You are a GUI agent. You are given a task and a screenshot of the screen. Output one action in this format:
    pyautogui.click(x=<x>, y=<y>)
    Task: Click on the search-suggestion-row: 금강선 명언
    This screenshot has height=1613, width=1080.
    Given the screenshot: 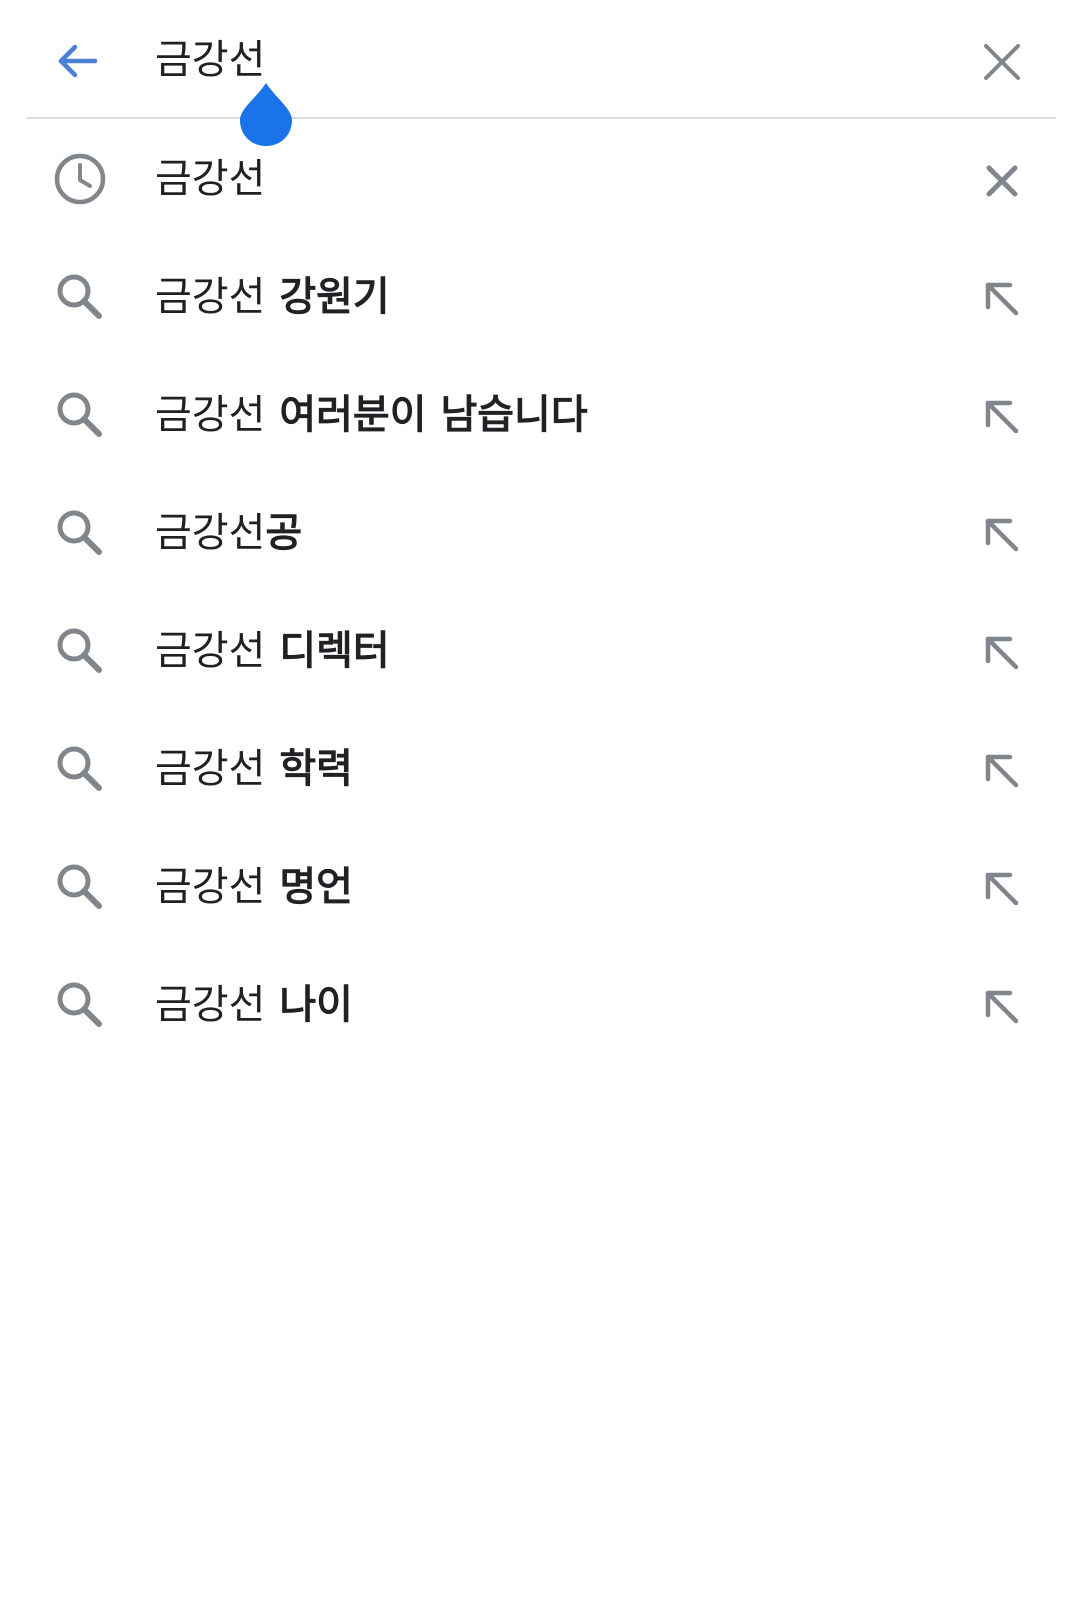 What is the action you would take?
    pyautogui.click(x=540, y=887)
    